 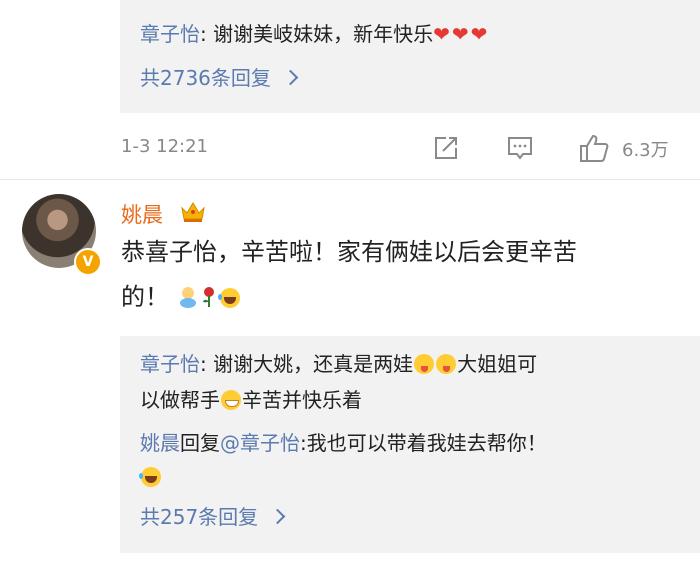 What do you see at coordinates (160, 443) in the screenshot?
I see `reply-username: 姚晨` at bounding box center [160, 443].